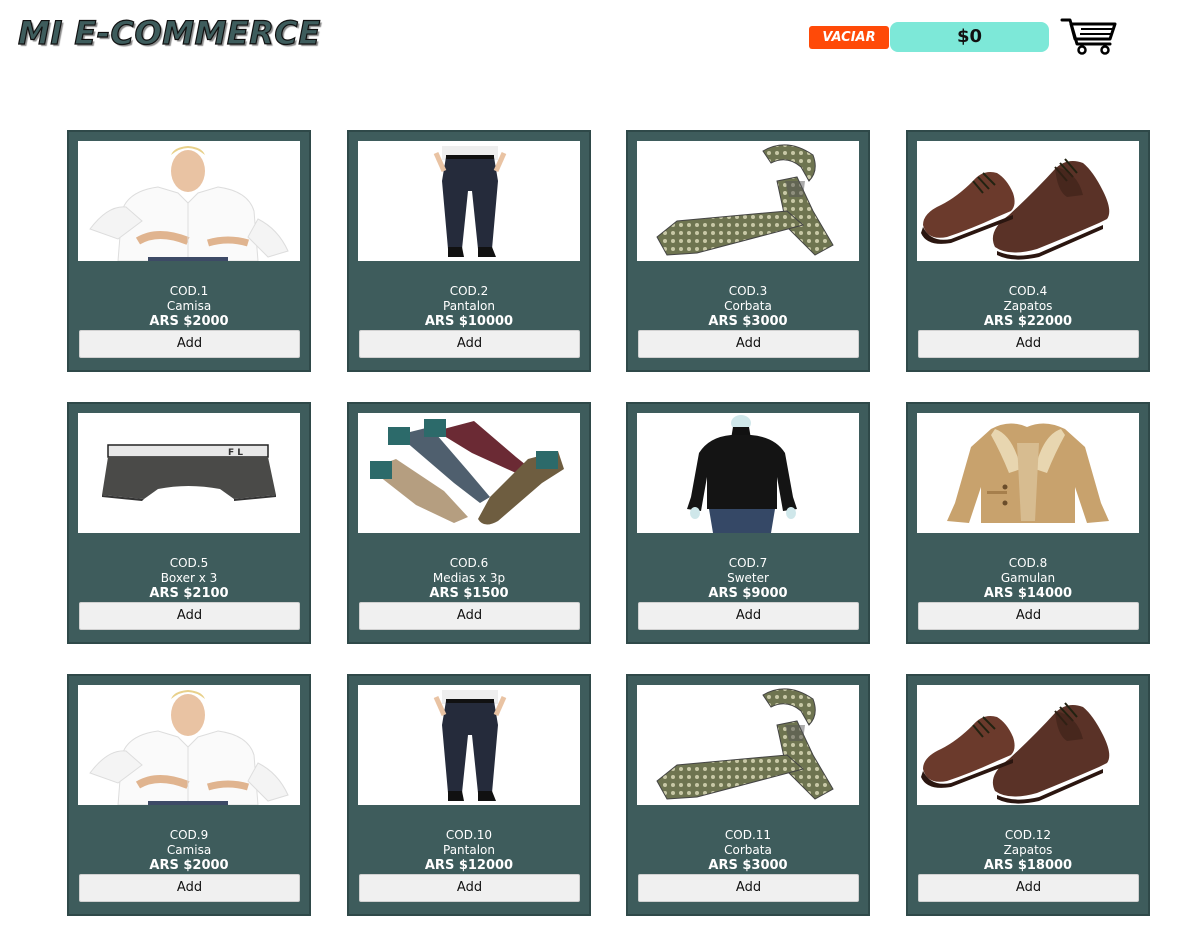  Describe the element at coordinates (469, 593) in the screenshot. I see `product-price: ARS $1500` at that location.